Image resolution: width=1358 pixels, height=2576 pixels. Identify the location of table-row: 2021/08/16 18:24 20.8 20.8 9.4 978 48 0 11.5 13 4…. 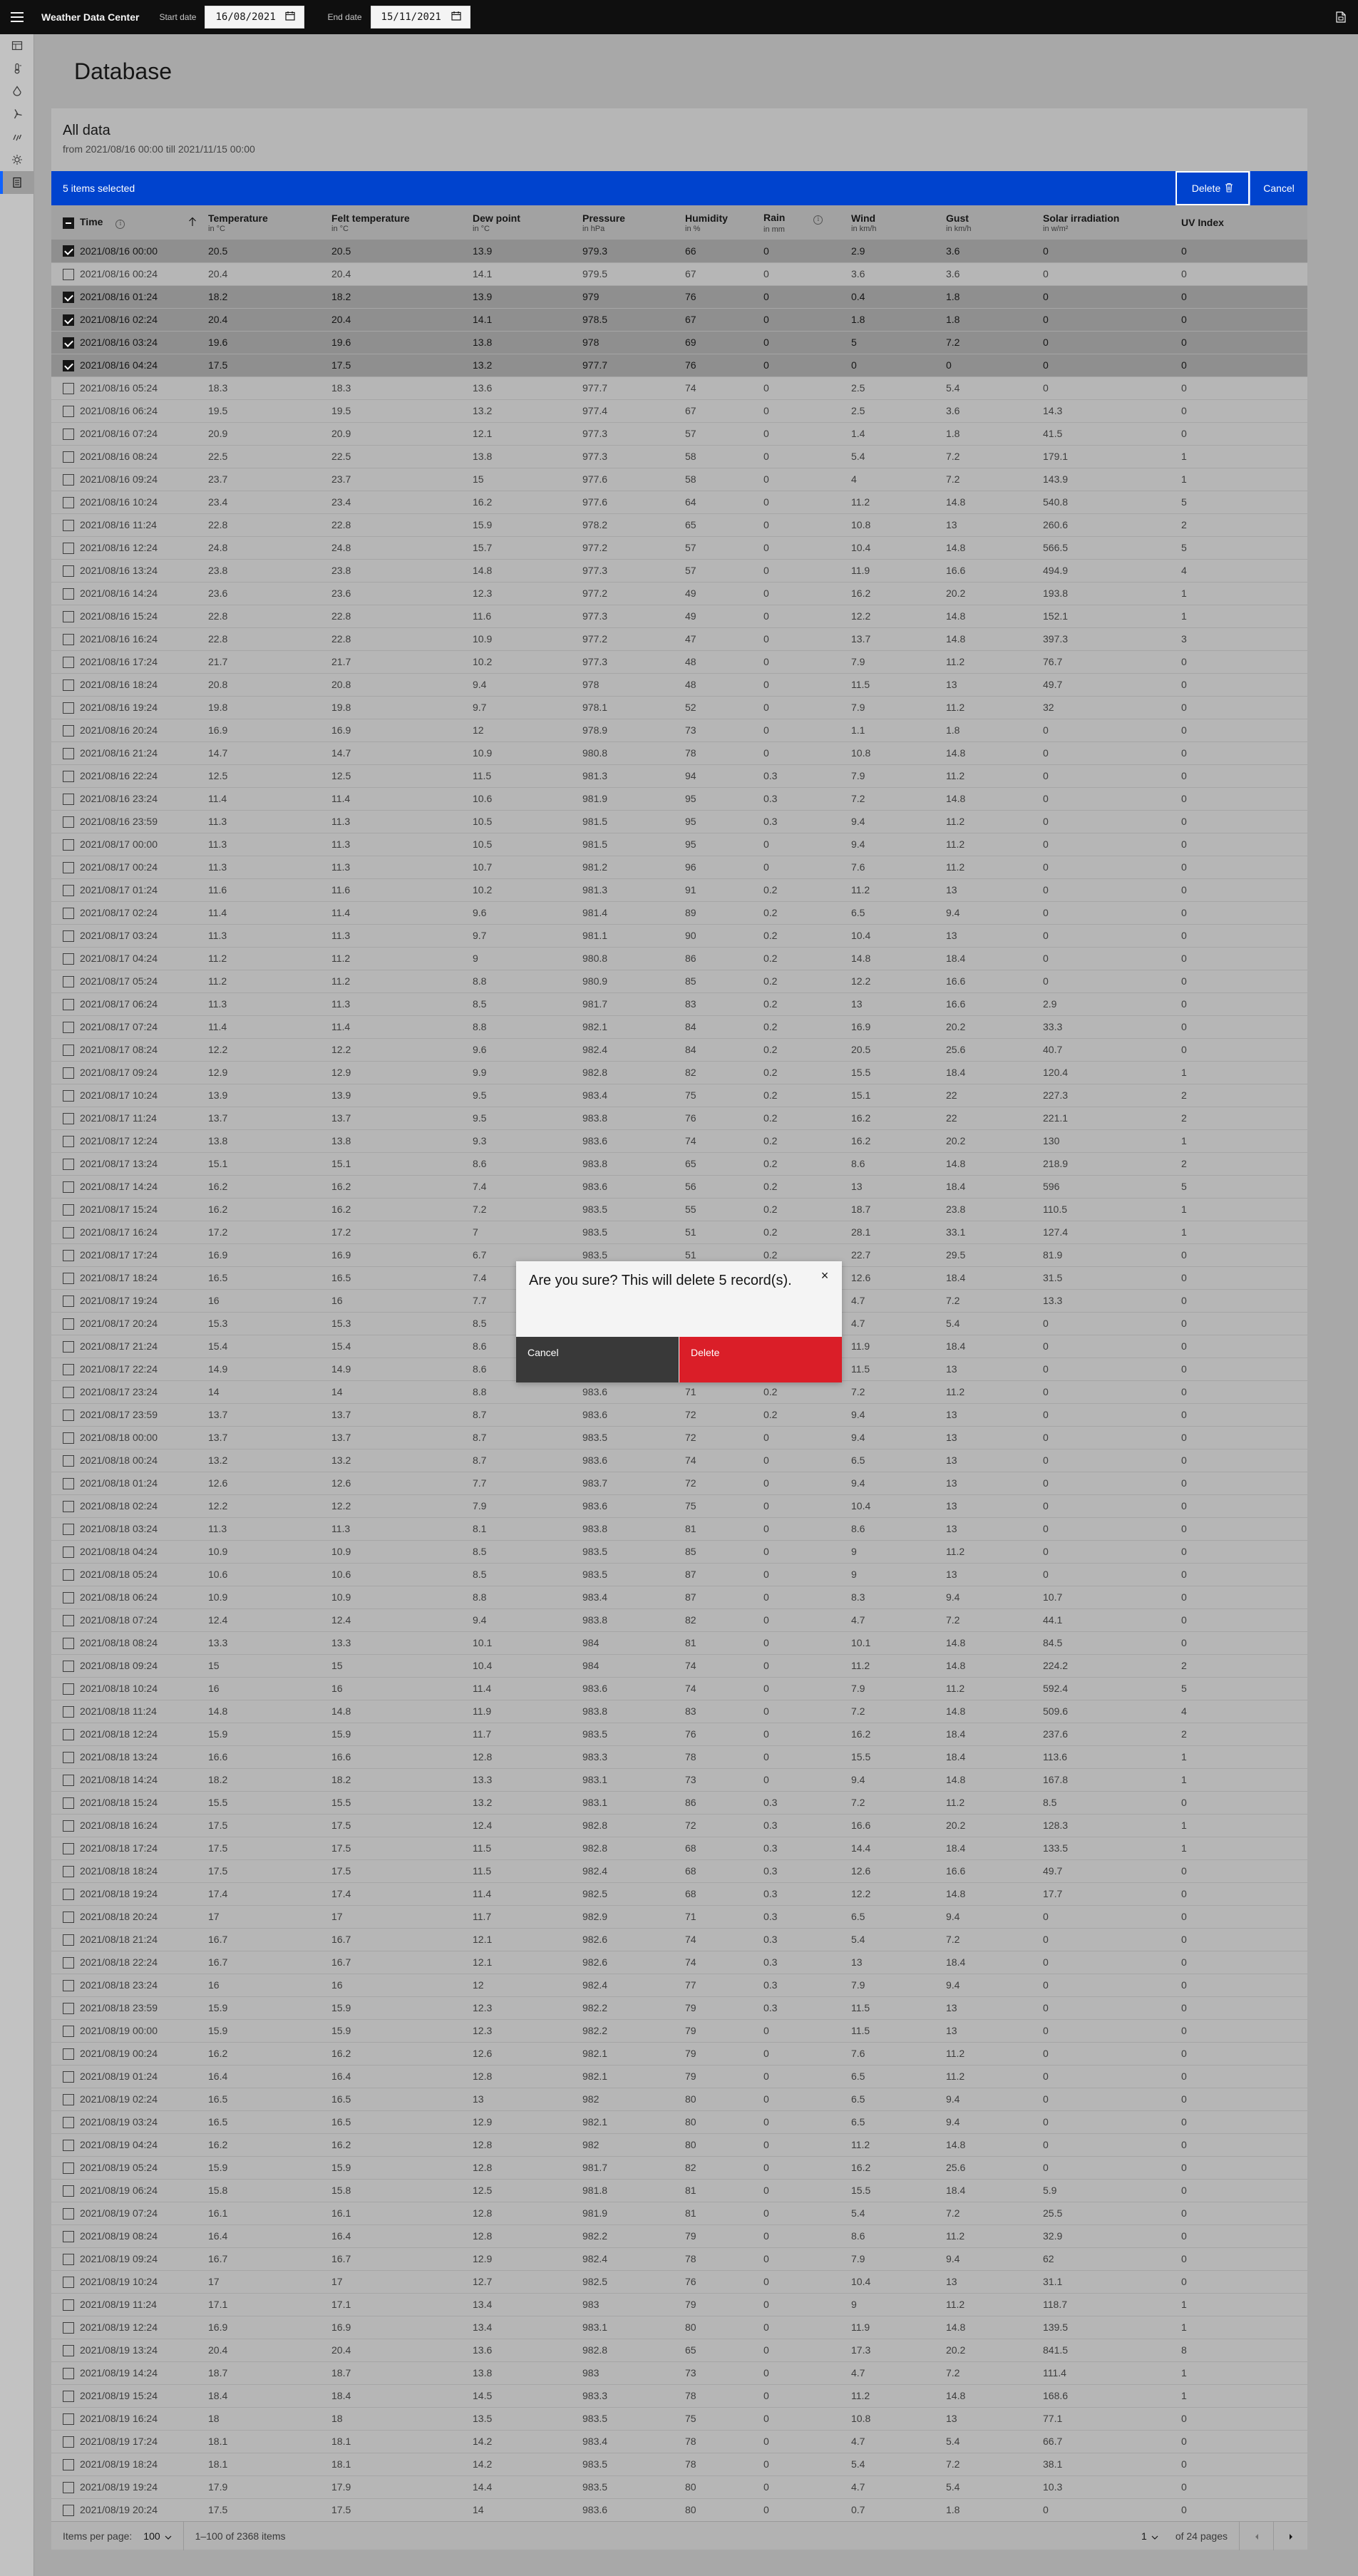
(679, 685).